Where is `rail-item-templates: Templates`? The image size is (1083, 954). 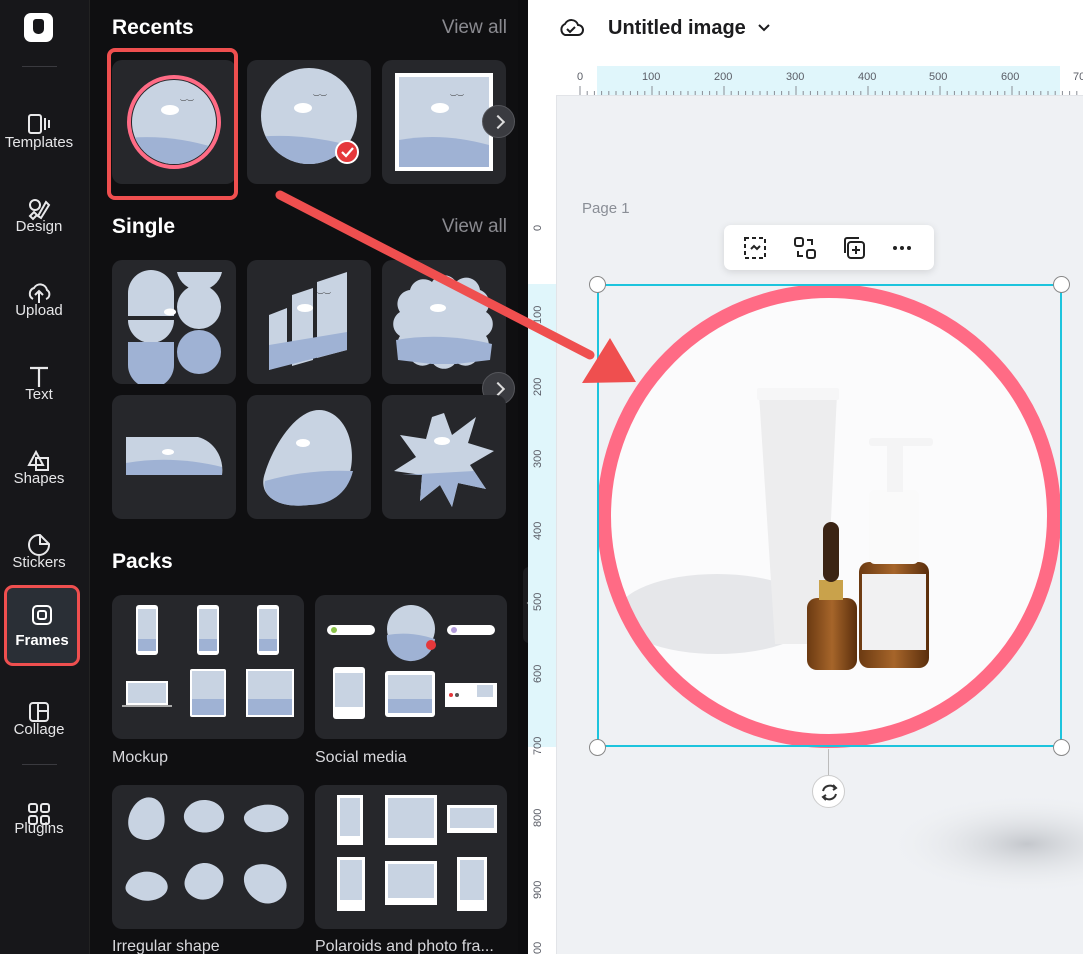
rail-item-templates: Templates is located at coordinates (39, 135).